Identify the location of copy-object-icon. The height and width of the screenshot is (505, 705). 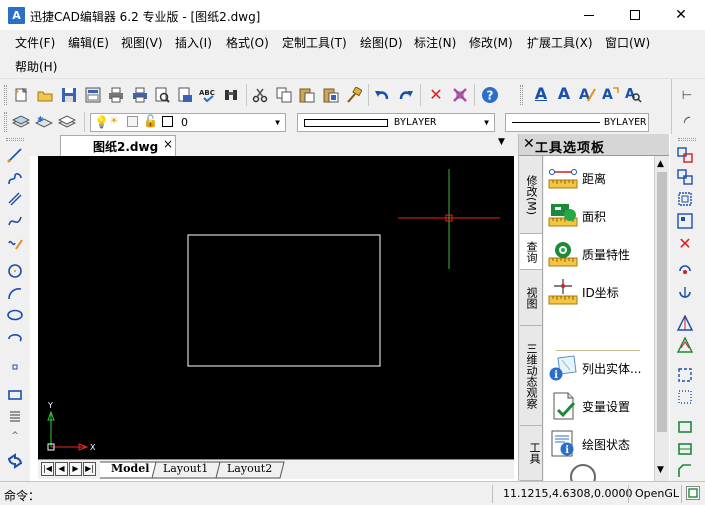
(685, 155).